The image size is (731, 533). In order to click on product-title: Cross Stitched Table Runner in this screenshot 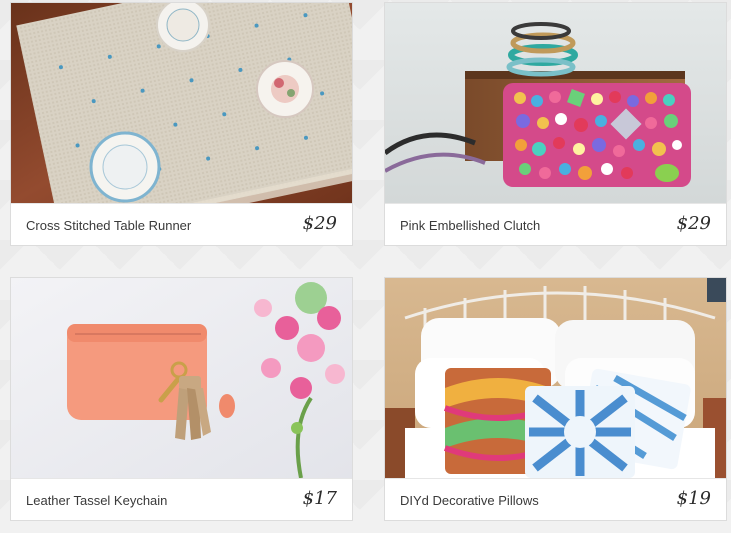, I will do `click(108, 225)`.